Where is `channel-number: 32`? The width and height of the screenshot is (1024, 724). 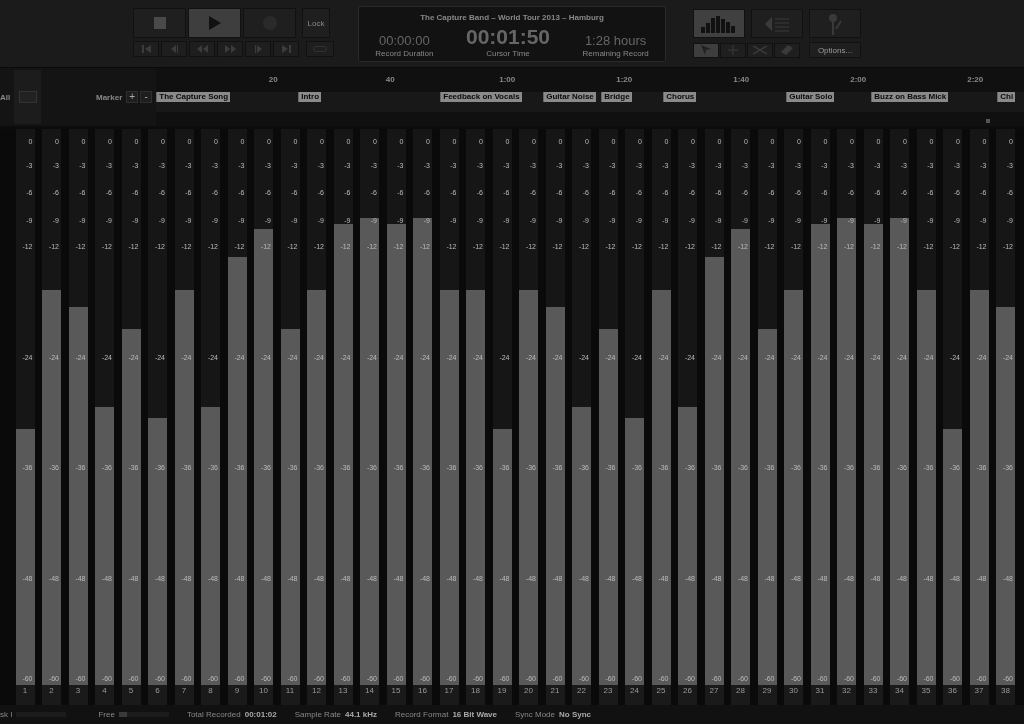 channel-number: 32 is located at coordinates (846, 695).